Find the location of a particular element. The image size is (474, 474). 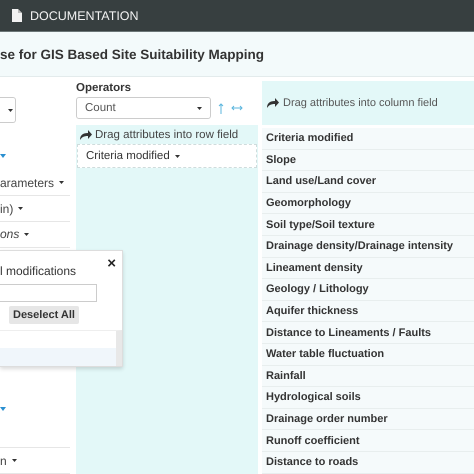

operators-label: Operators is located at coordinates (104, 88).